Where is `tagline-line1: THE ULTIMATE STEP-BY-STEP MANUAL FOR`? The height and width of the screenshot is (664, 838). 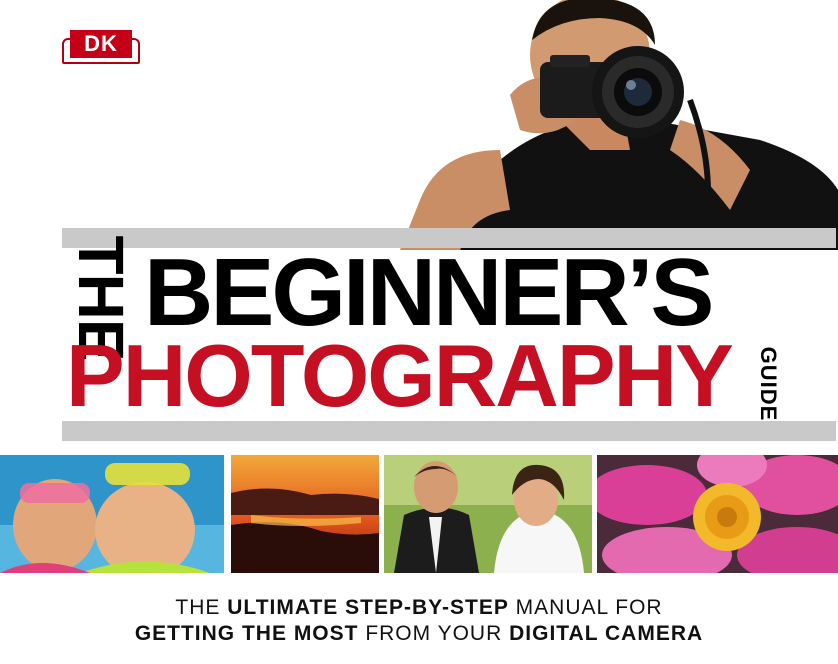 tagline-line1: THE ULTIMATE STEP-BY-STEP MANUAL FOR is located at coordinates (419, 608).